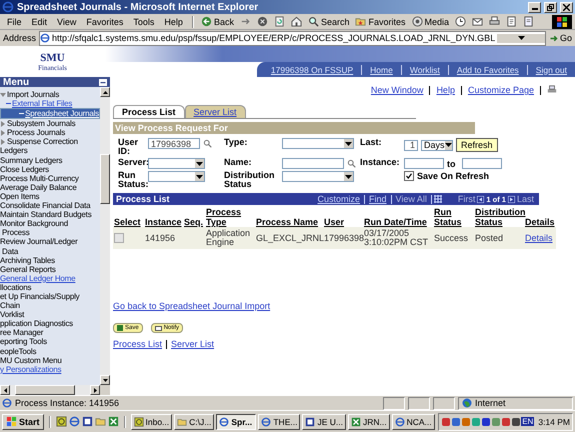  Describe the element at coordinates (501, 90) in the screenshot. I see `page-link: Customize Page` at that location.